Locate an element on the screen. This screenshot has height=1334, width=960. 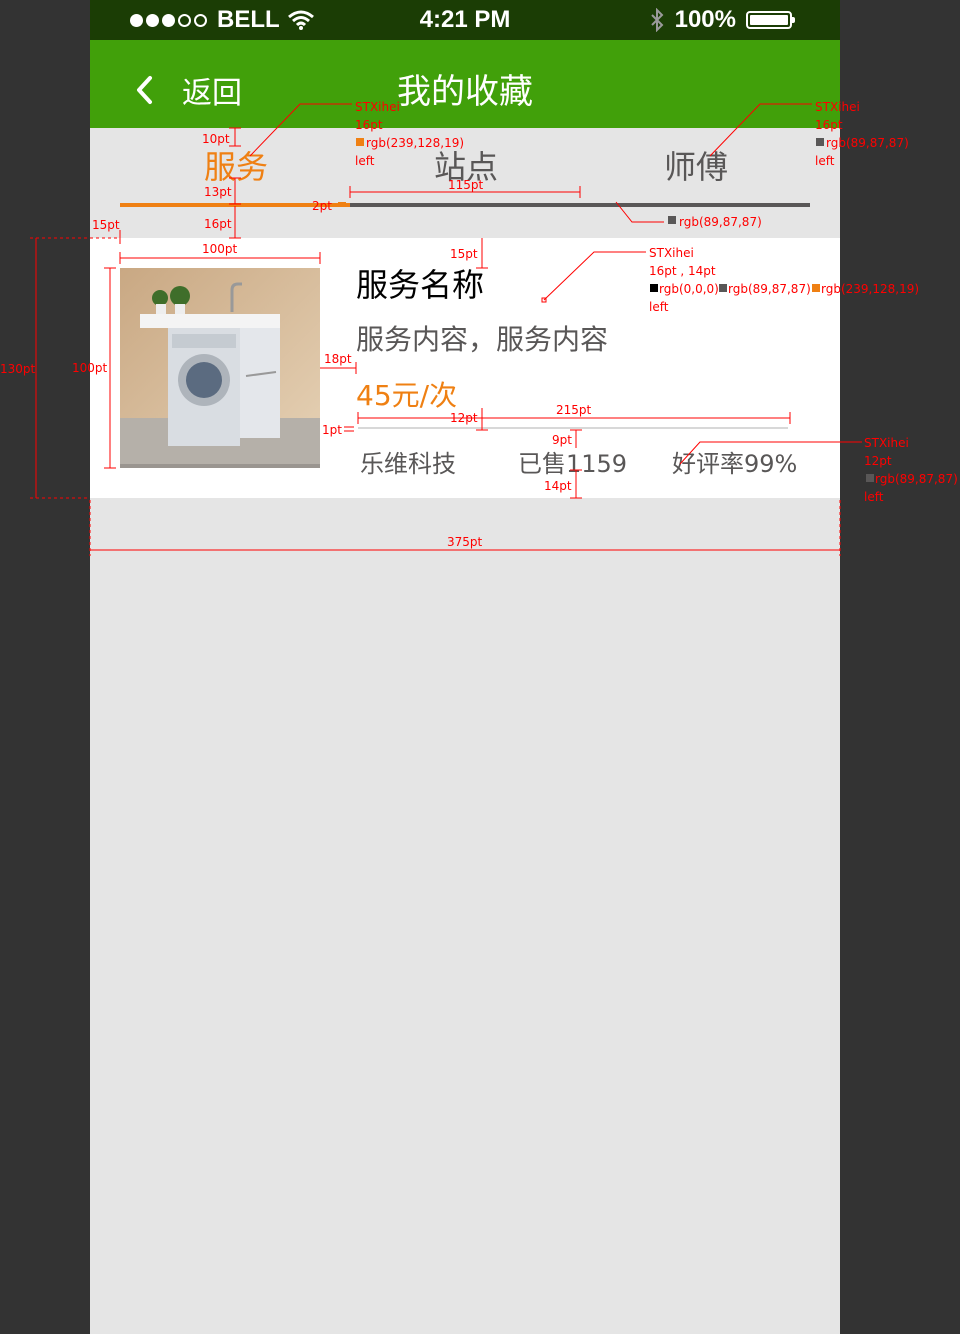
battery-group: 100% is located at coordinates (722, 20).